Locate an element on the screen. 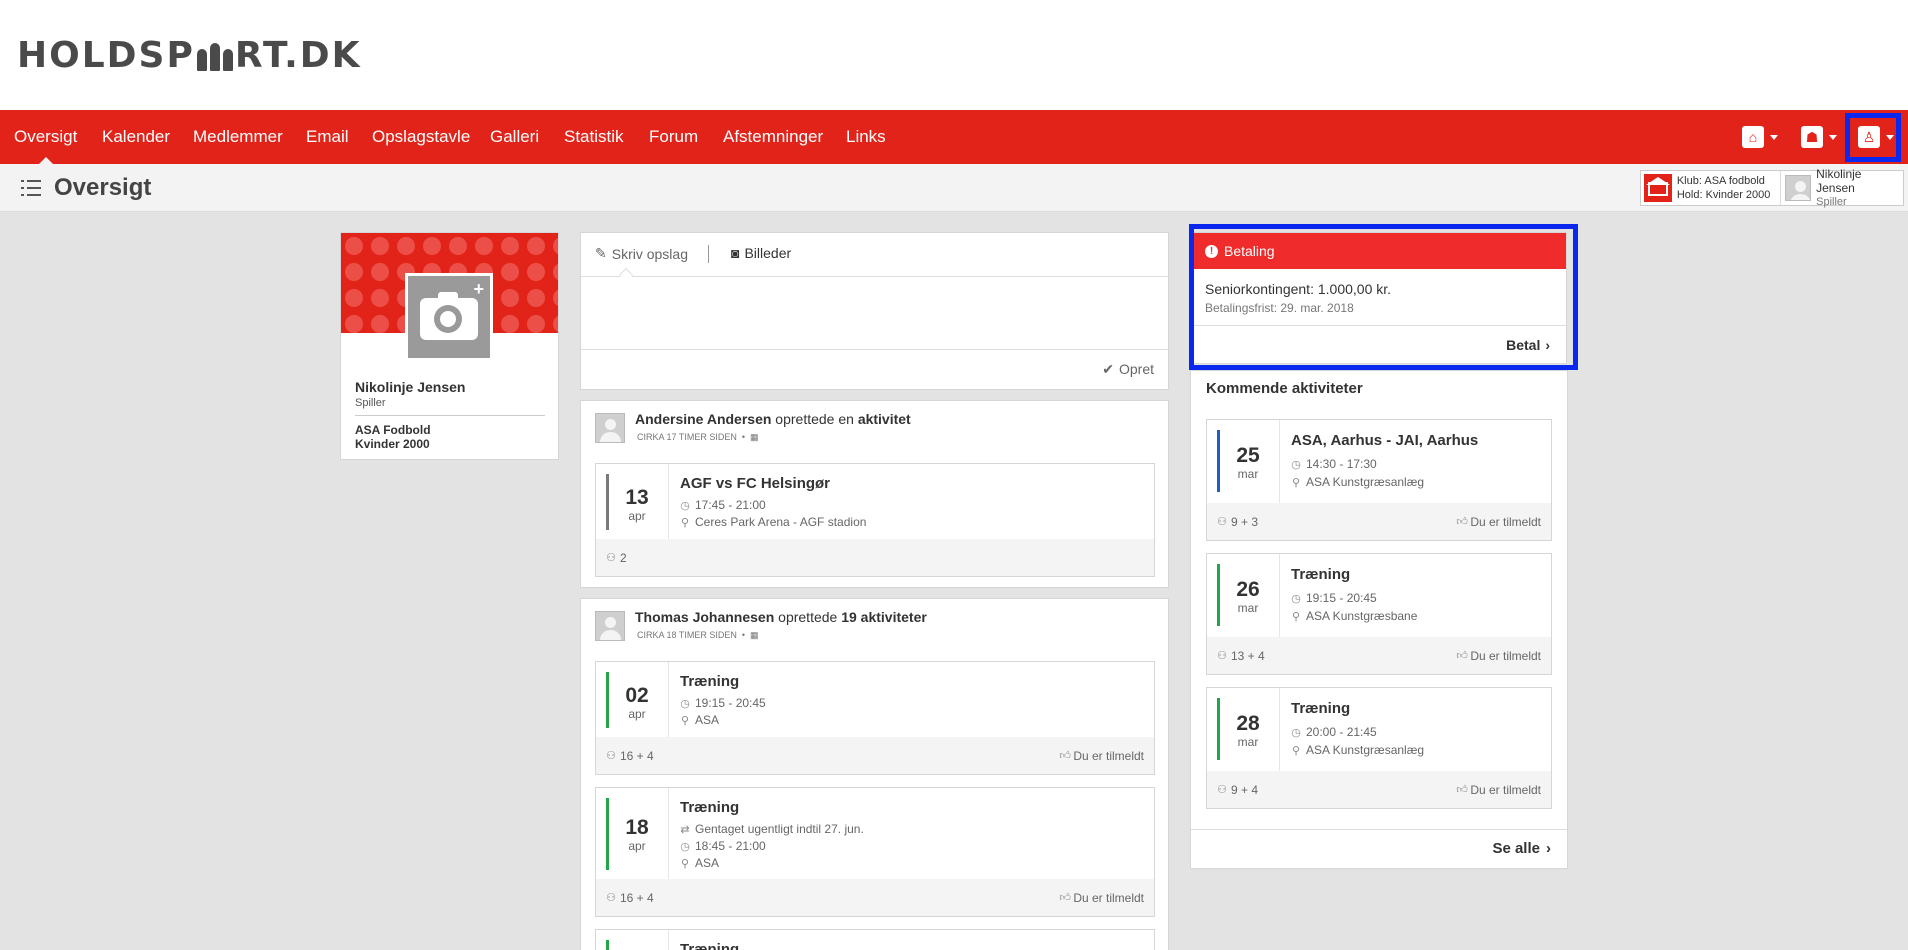  tab-images: ◙ Billeder is located at coordinates (761, 253).